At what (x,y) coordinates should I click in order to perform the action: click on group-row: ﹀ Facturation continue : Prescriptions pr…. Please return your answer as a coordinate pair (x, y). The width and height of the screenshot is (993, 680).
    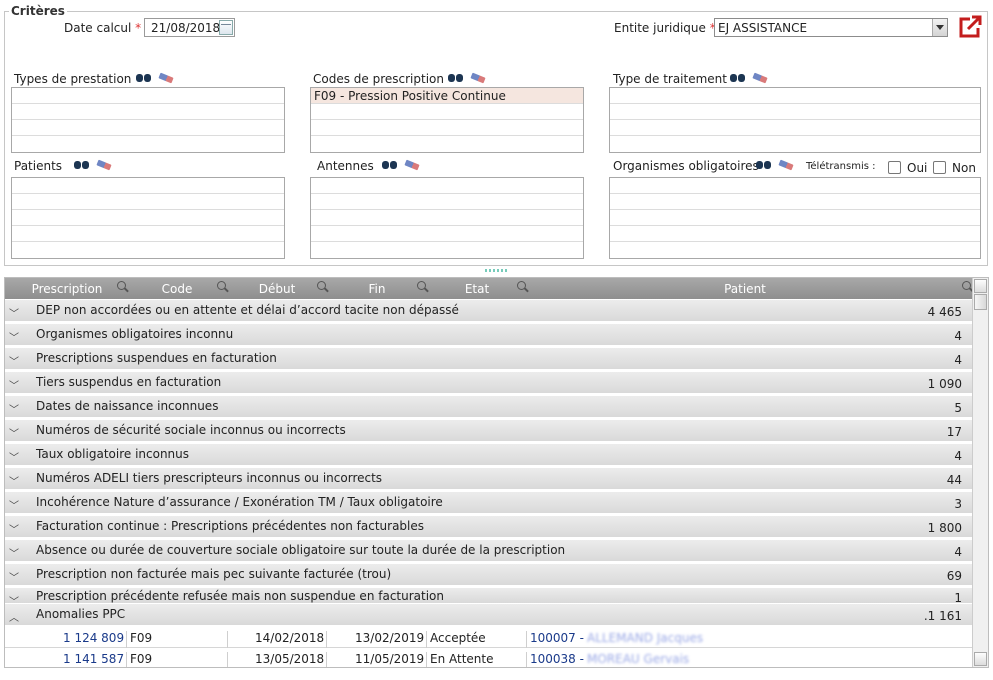
    Looking at the image, I should click on (488, 527).